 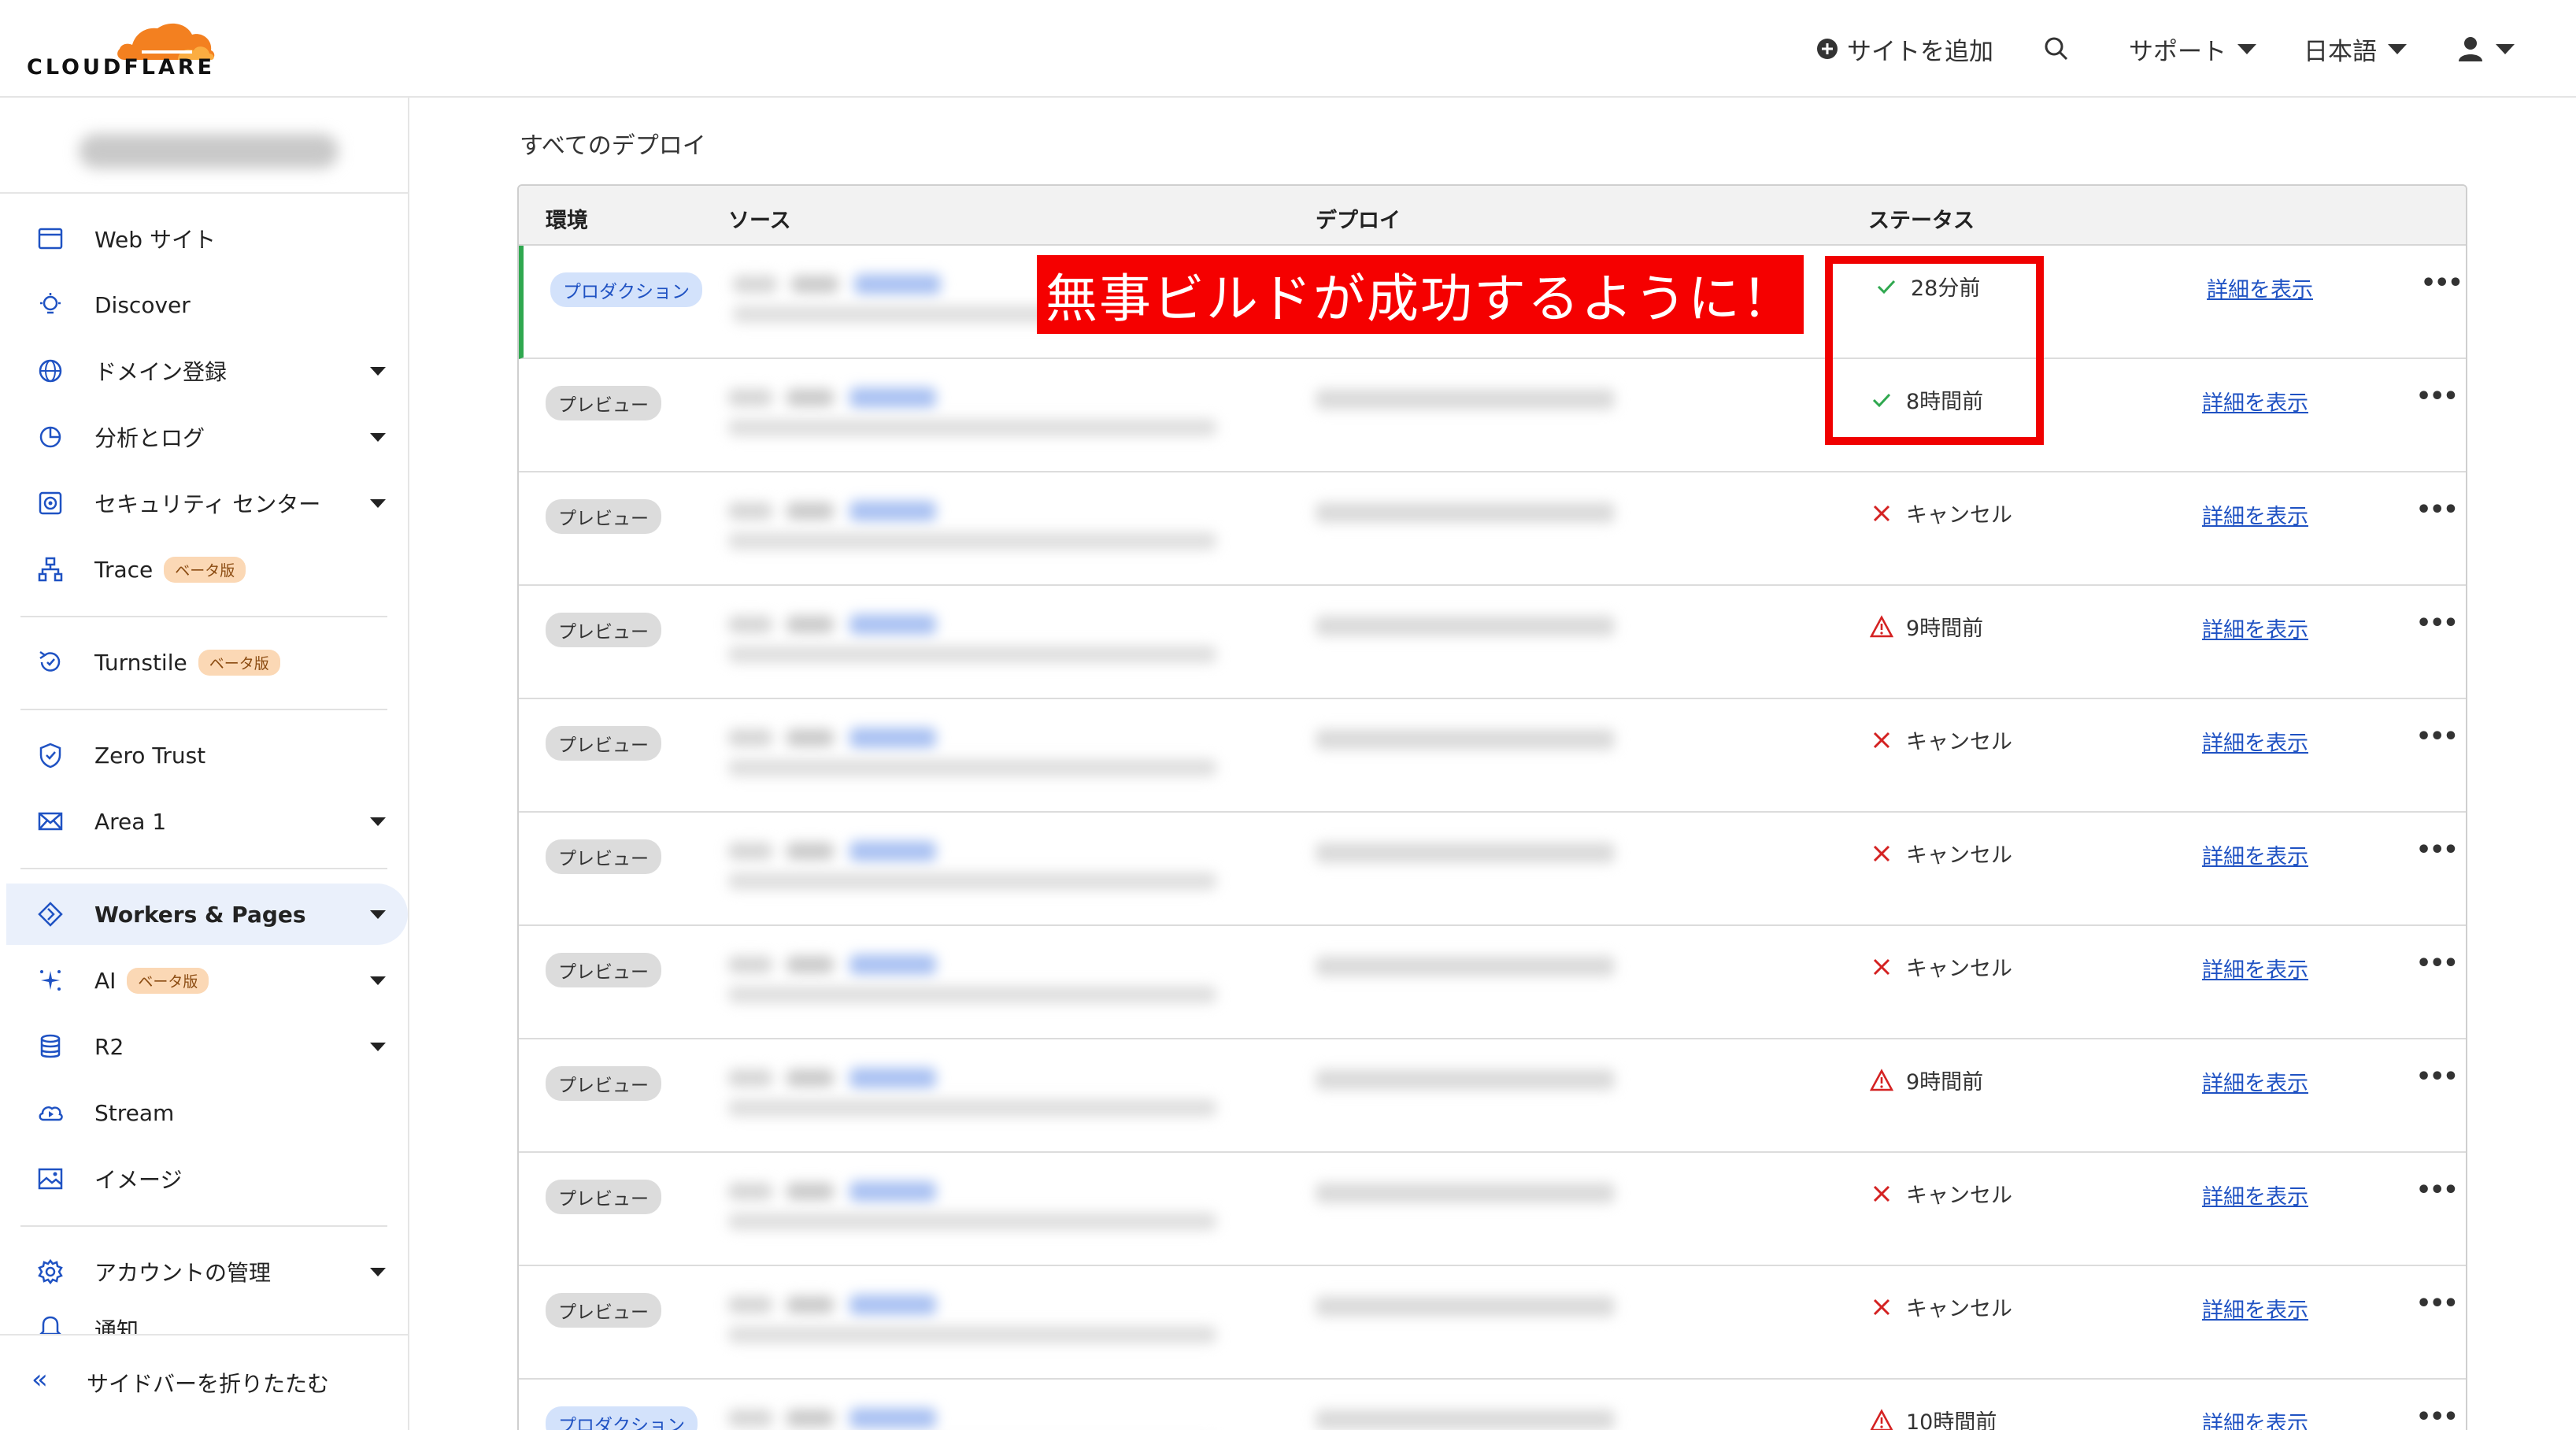 I want to click on sidebar-item-zero-trust: Zero Trust, so click(x=204, y=755).